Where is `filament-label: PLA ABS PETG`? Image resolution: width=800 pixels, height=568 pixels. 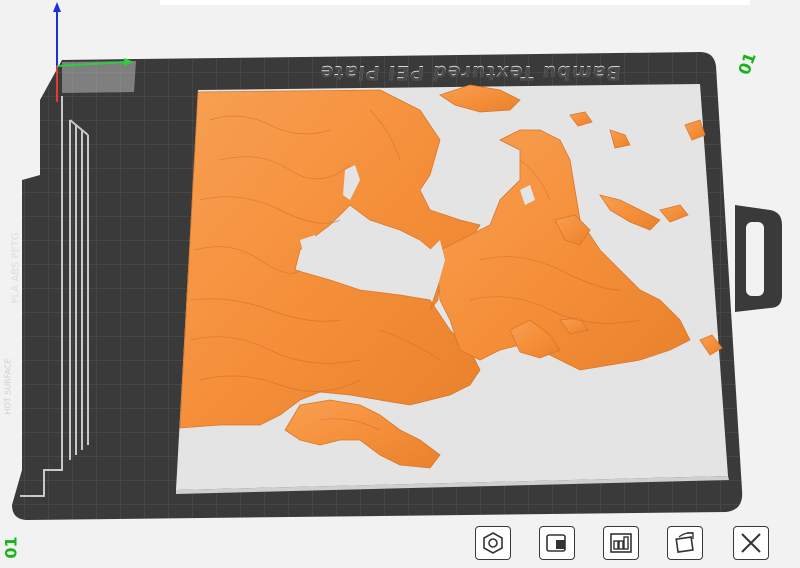
filament-label: PLA ABS PETG is located at coordinates (16, 268).